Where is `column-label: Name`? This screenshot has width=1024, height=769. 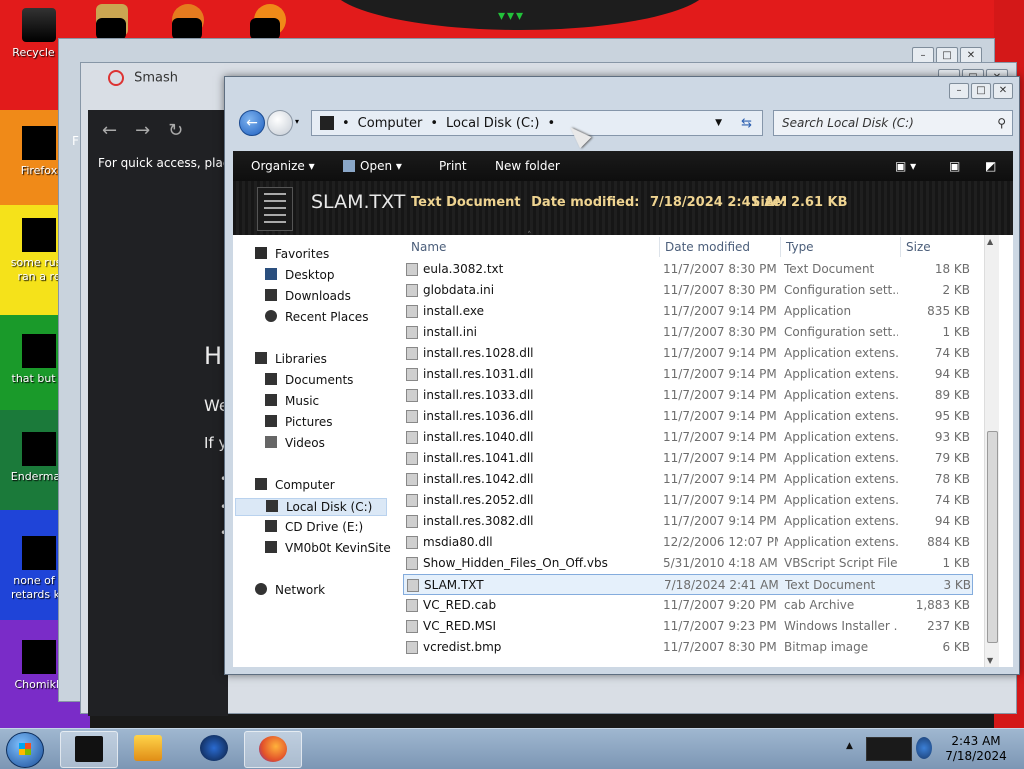
column-label: Name is located at coordinates (429, 247).